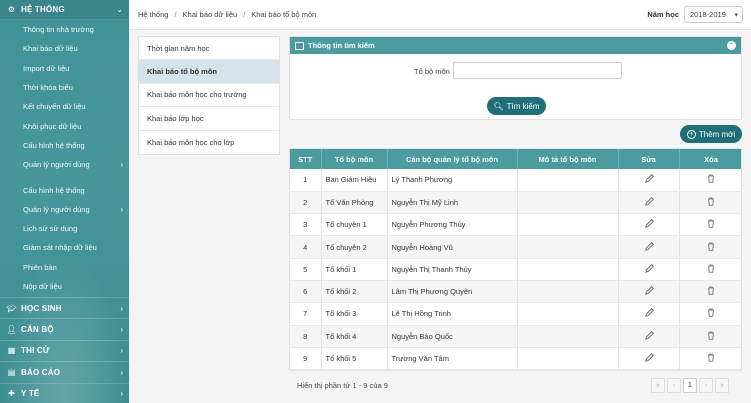 This screenshot has height=403, width=751. Describe the element at coordinates (713, 14) in the screenshot. I see `year-select: 2018-2019 ▾` at that location.